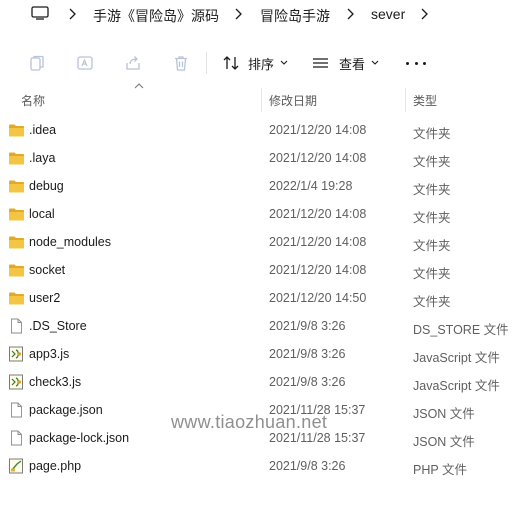 This screenshot has width=521, height=505. What do you see at coordinates (295, 16) in the screenshot?
I see `breadcrumb-item-game: 冒险岛手游` at bounding box center [295, 16].